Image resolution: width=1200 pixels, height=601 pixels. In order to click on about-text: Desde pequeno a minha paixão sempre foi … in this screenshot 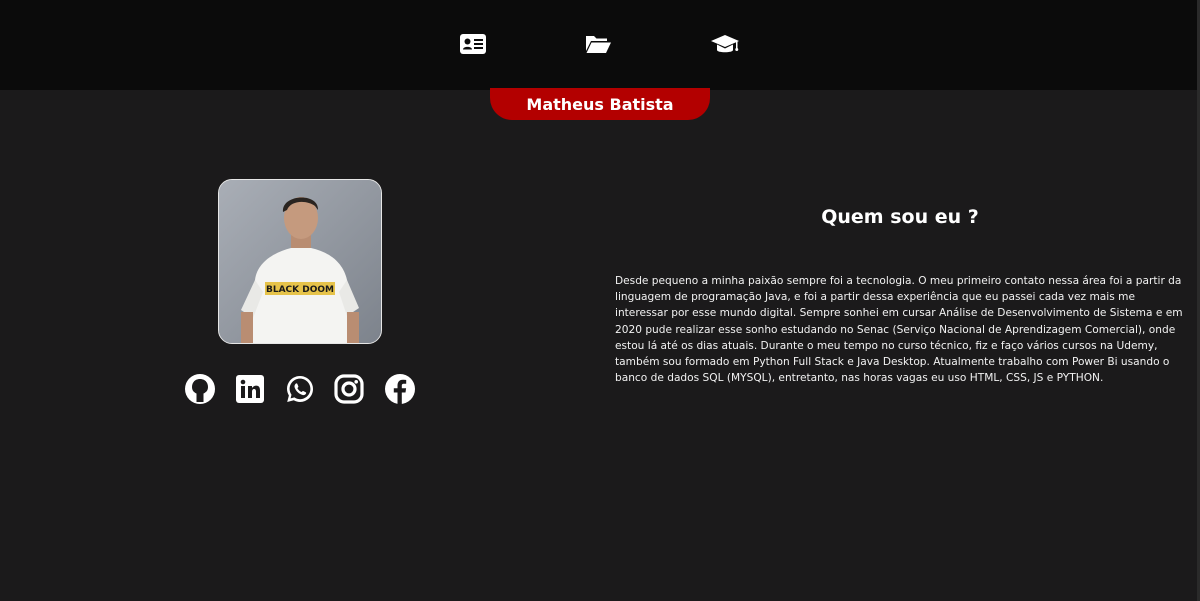, I will do `click(899, 330)`.